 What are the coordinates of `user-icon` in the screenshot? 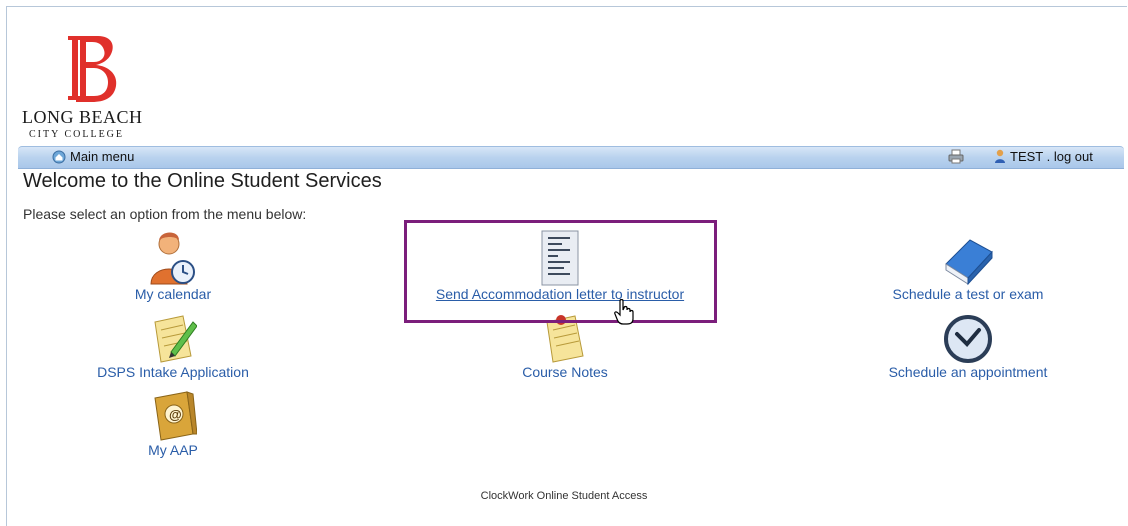 It's located at (1000, 156).